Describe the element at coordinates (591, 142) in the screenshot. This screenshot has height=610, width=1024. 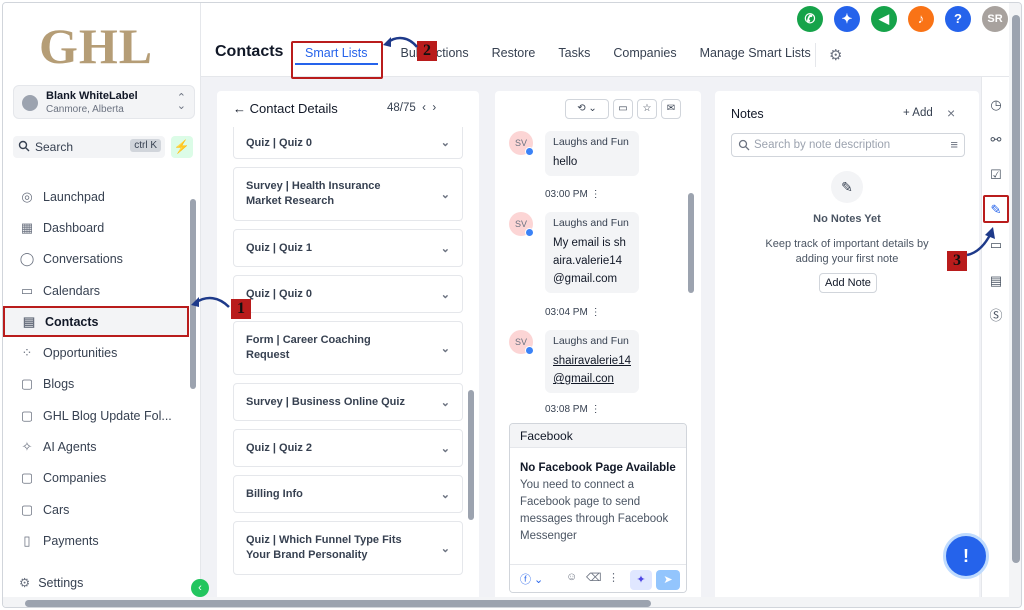
I see `message-sender: Laughs and Fun` at that location.